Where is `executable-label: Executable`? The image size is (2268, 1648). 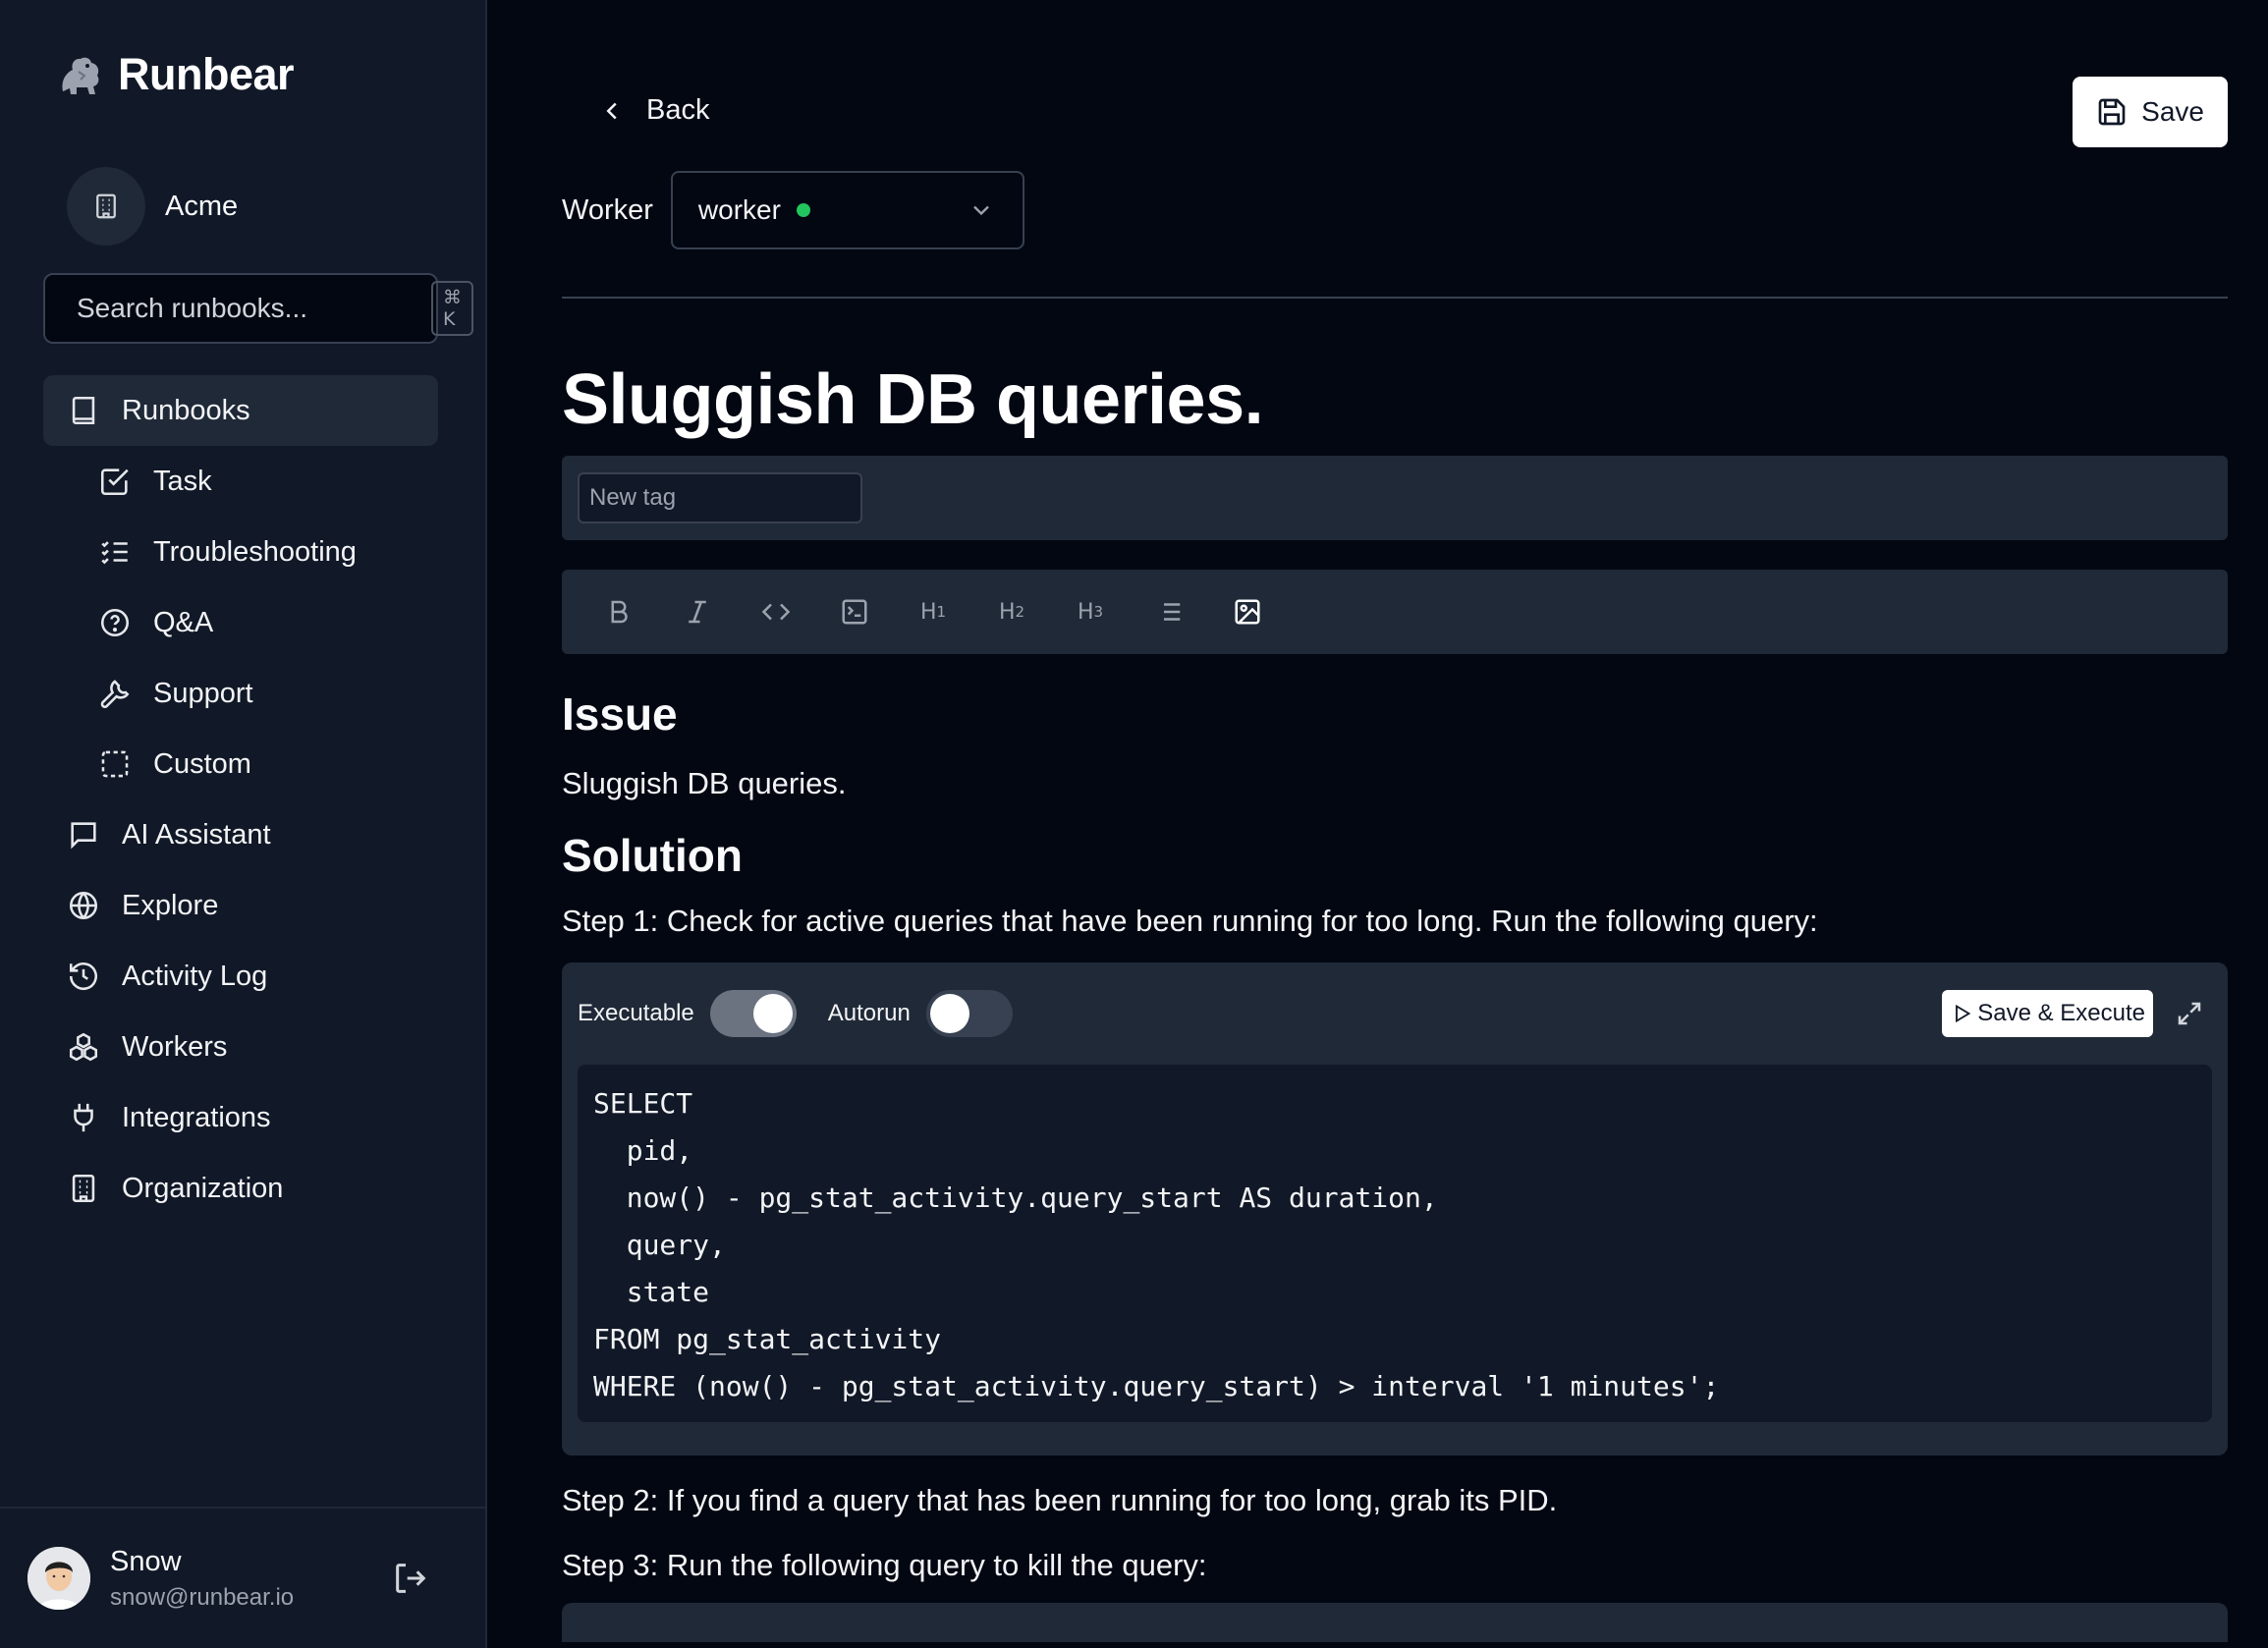
executable-label: Executable is located at coordinates (636, 1013).